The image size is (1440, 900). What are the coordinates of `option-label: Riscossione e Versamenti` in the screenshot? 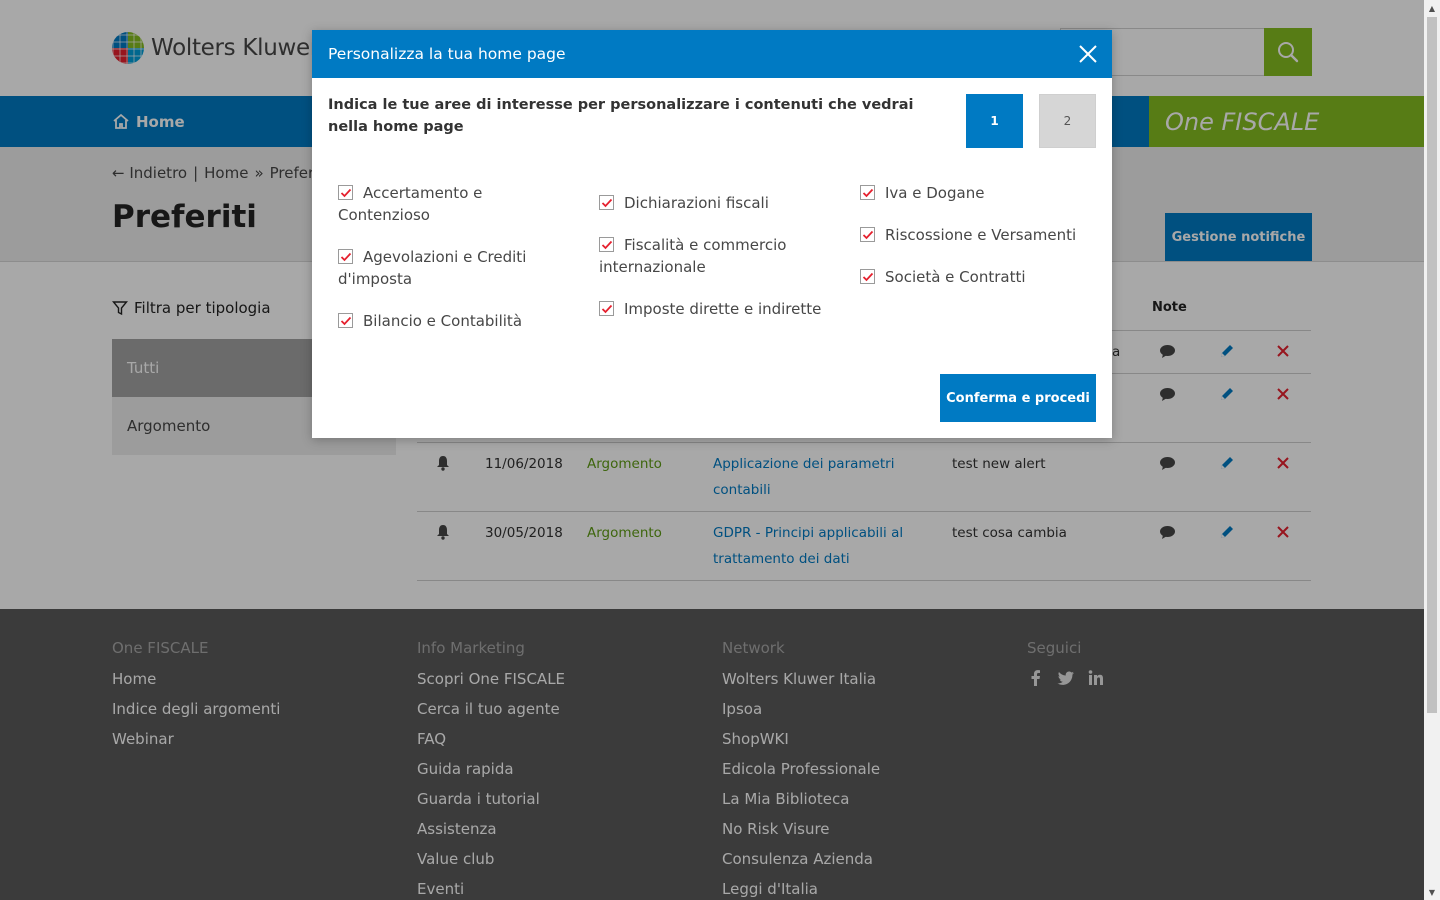 It's located at (981, 235).